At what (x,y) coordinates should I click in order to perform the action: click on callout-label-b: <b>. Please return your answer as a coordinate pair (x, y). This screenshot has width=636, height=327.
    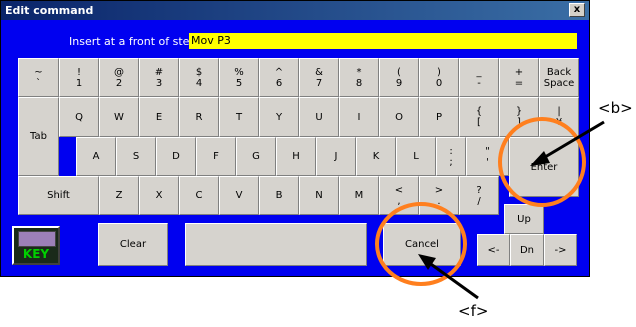
    Looking at the image, I should click on (615, 108).